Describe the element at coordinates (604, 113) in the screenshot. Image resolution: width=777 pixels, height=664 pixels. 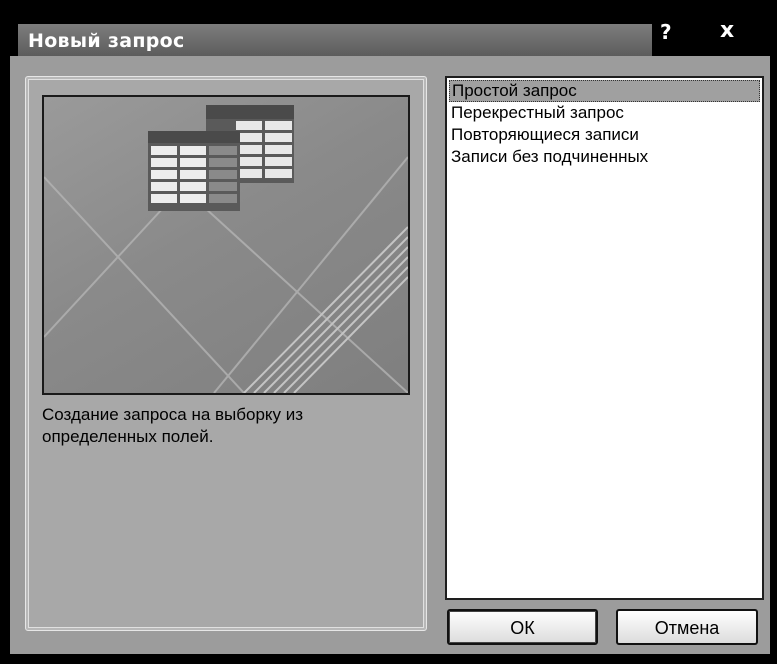
I see `list-item-crosstab-query: Перекрестный запрос` at that location.